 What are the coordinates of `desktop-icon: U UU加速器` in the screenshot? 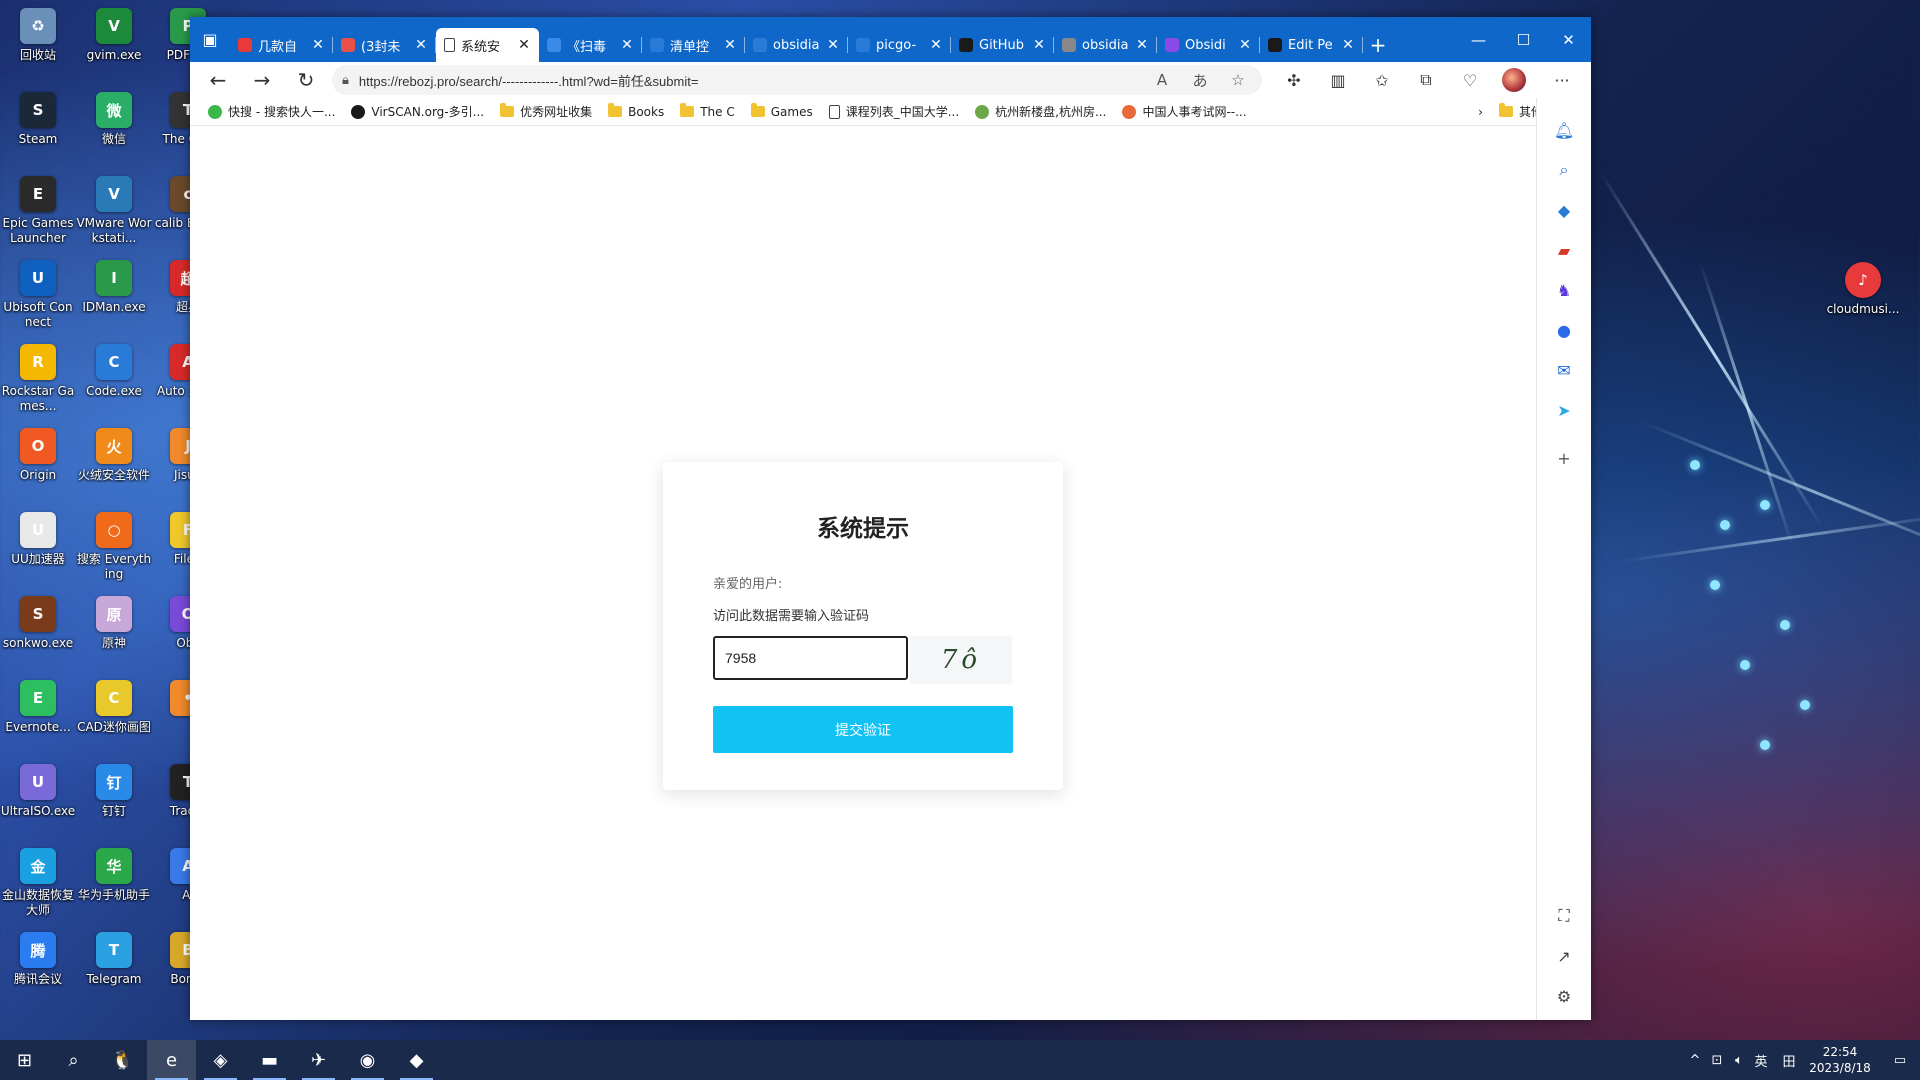 It's located at (38, 550).